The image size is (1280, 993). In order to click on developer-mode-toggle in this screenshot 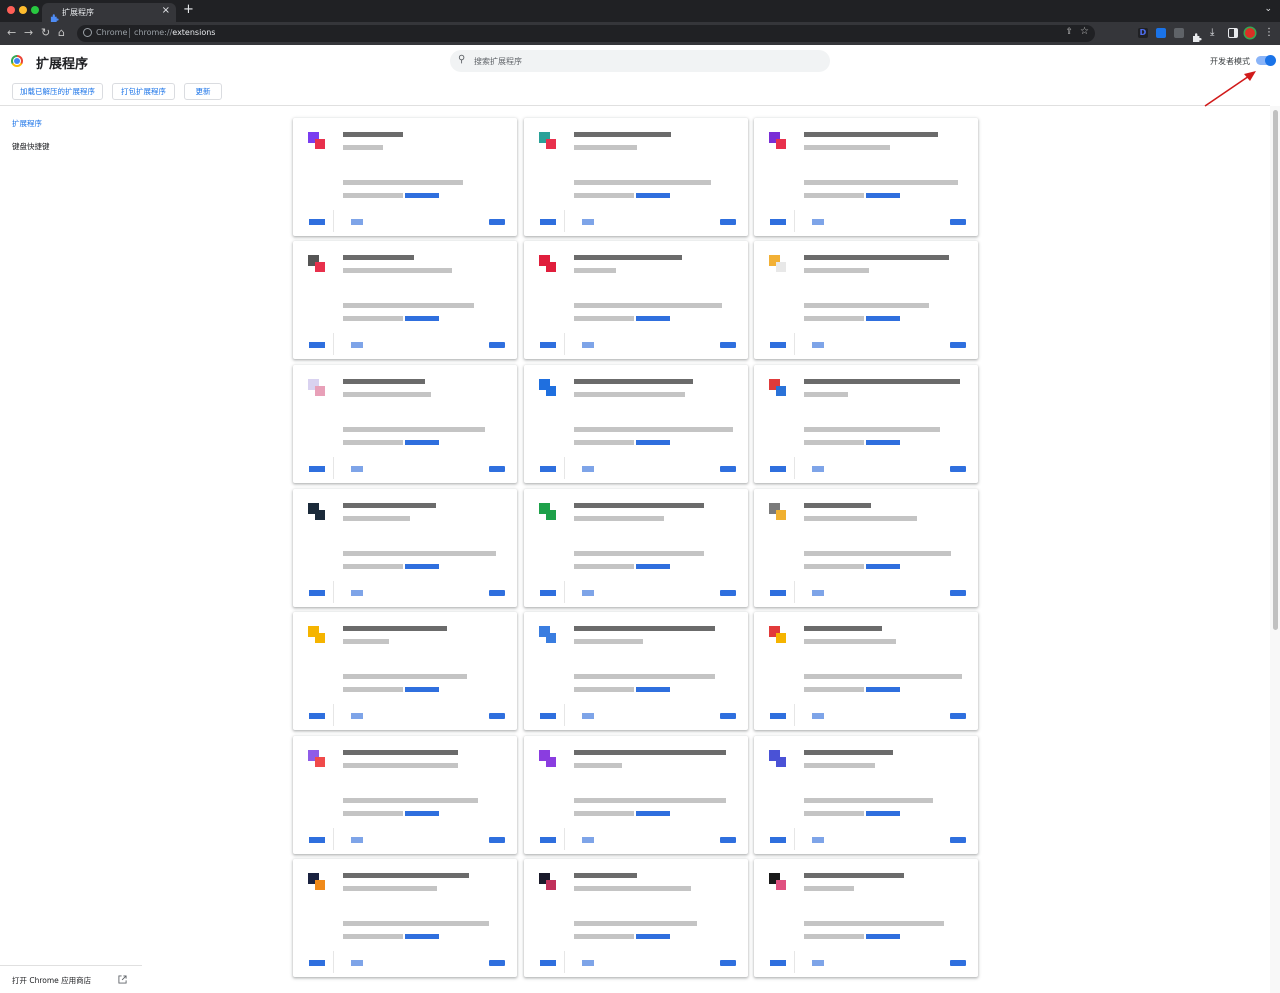, I will do `click(1266, 60)`.